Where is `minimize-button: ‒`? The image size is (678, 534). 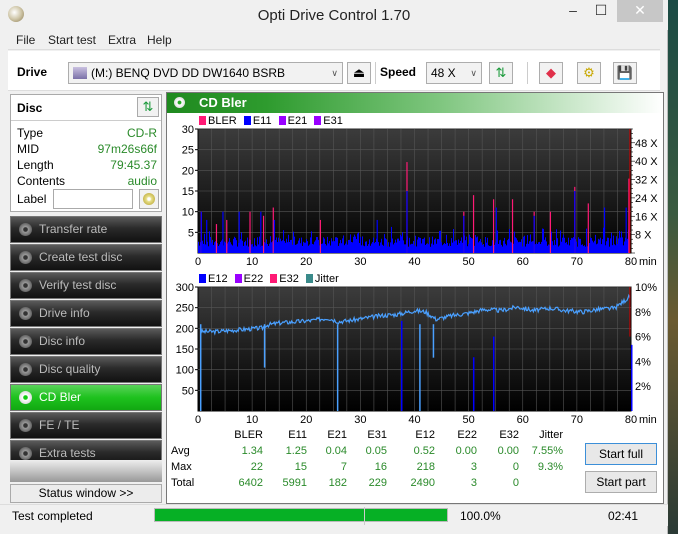 minimize-button: ‒ is located at coordinates (573, 11).